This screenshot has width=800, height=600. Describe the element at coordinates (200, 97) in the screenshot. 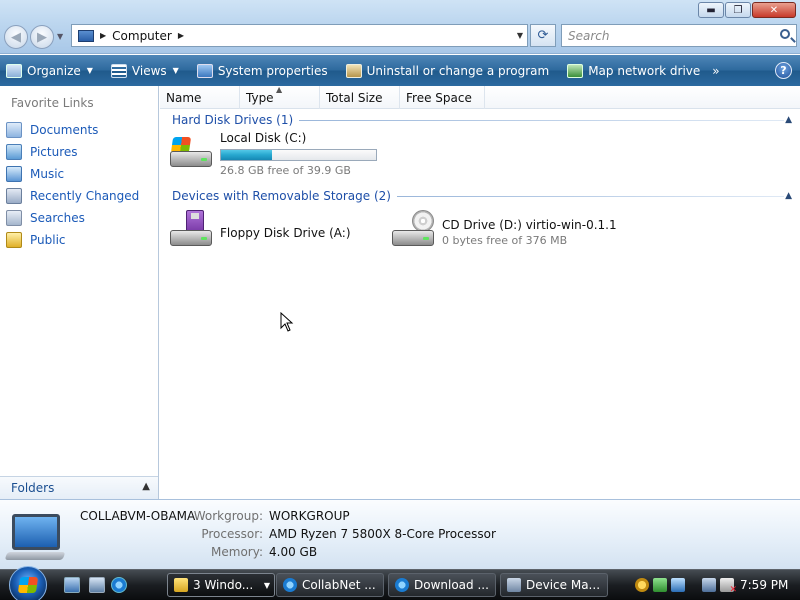

I see `column-header-name: Name` at that location.